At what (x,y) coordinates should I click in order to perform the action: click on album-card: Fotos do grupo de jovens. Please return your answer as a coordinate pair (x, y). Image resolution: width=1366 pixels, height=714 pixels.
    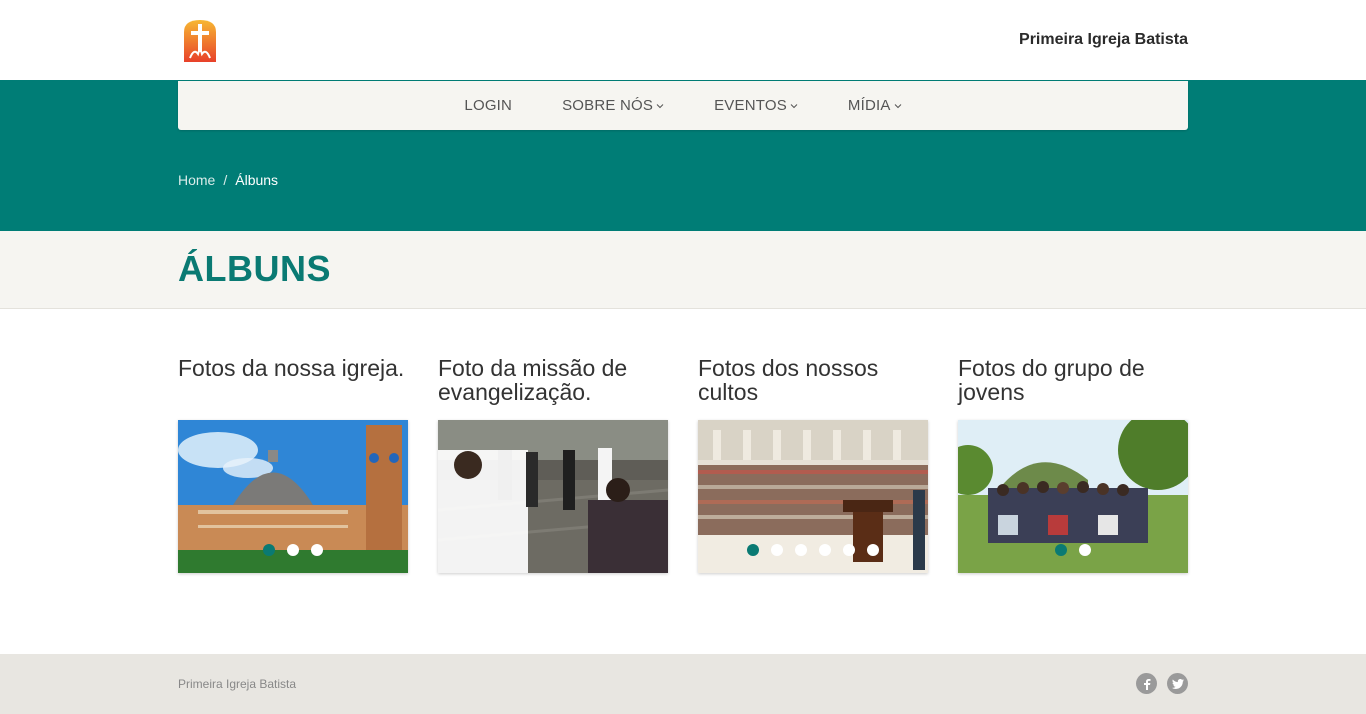
    Looking at the image, I should click on (1073, 464).